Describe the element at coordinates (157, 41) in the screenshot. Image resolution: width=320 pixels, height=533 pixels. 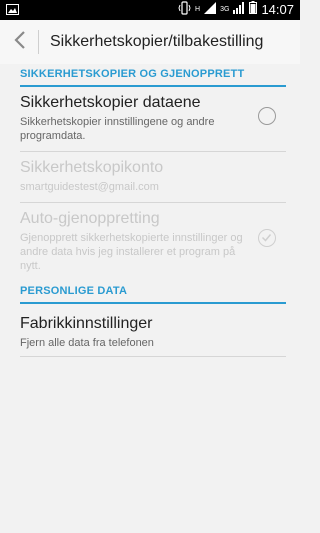
I see `page-title: Sikkerhetskopier/tilbakestilling` at that location.